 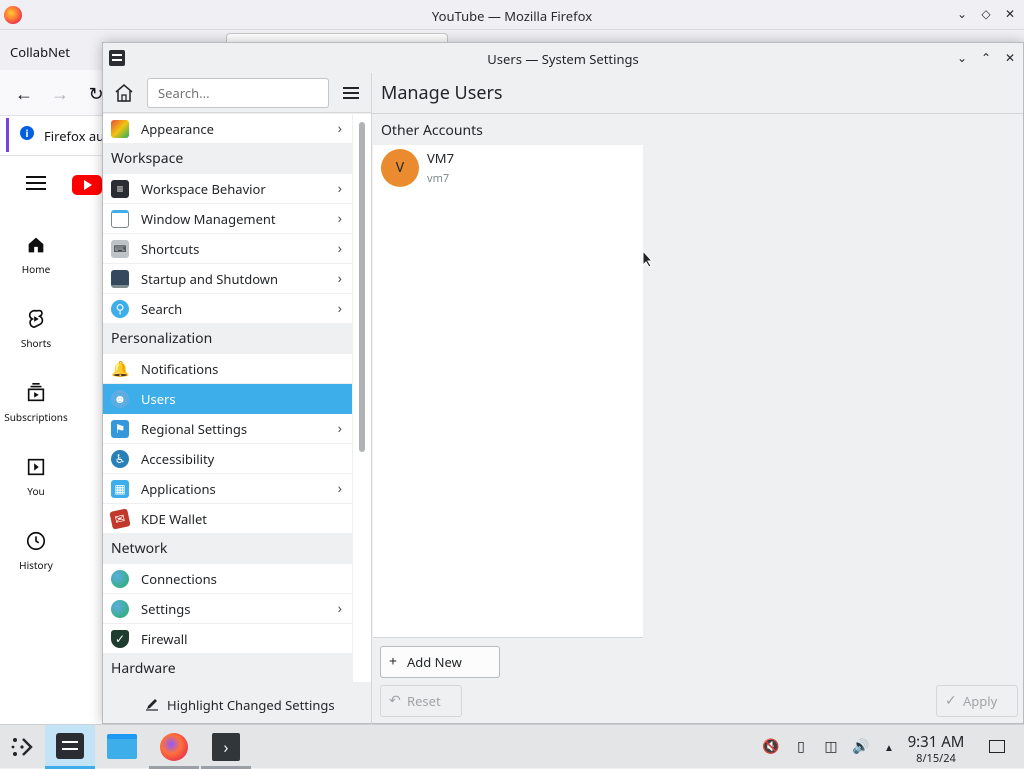 I want to click on scrollbar-thumb, so click(x=362, y=287).